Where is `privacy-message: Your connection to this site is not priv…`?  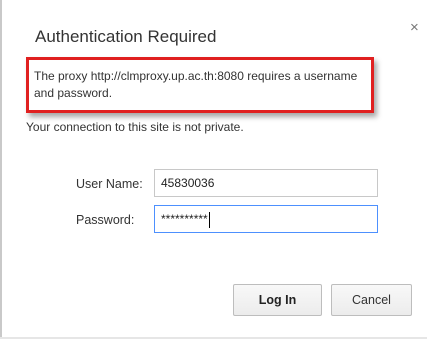 privacy-message: Your connection to this site is not priv… is located at coordinates (135, 127).